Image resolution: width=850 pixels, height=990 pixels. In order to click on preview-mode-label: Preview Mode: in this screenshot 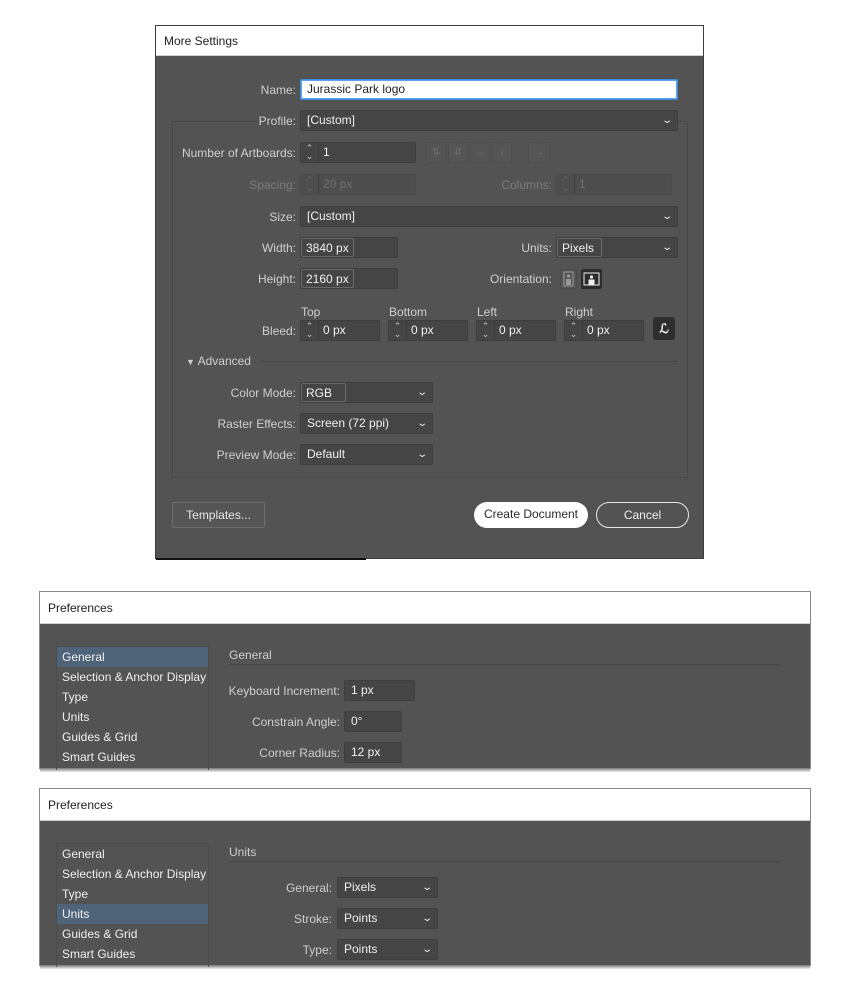, I will do `click(256, 455)`.